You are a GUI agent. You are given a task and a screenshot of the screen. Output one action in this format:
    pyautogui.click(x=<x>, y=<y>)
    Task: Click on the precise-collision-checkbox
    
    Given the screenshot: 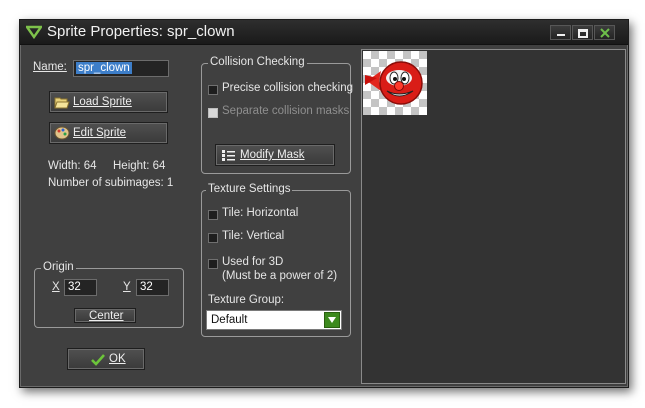 What is the action you would take?
    pyautogui.click(x=213, y=90)
    